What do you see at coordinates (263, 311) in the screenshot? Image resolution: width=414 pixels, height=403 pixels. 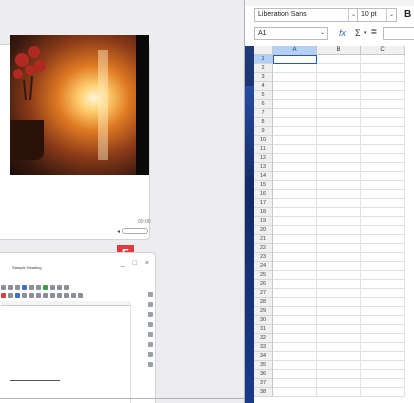 I see `row-header: 29` at bounding box center [263, 311].